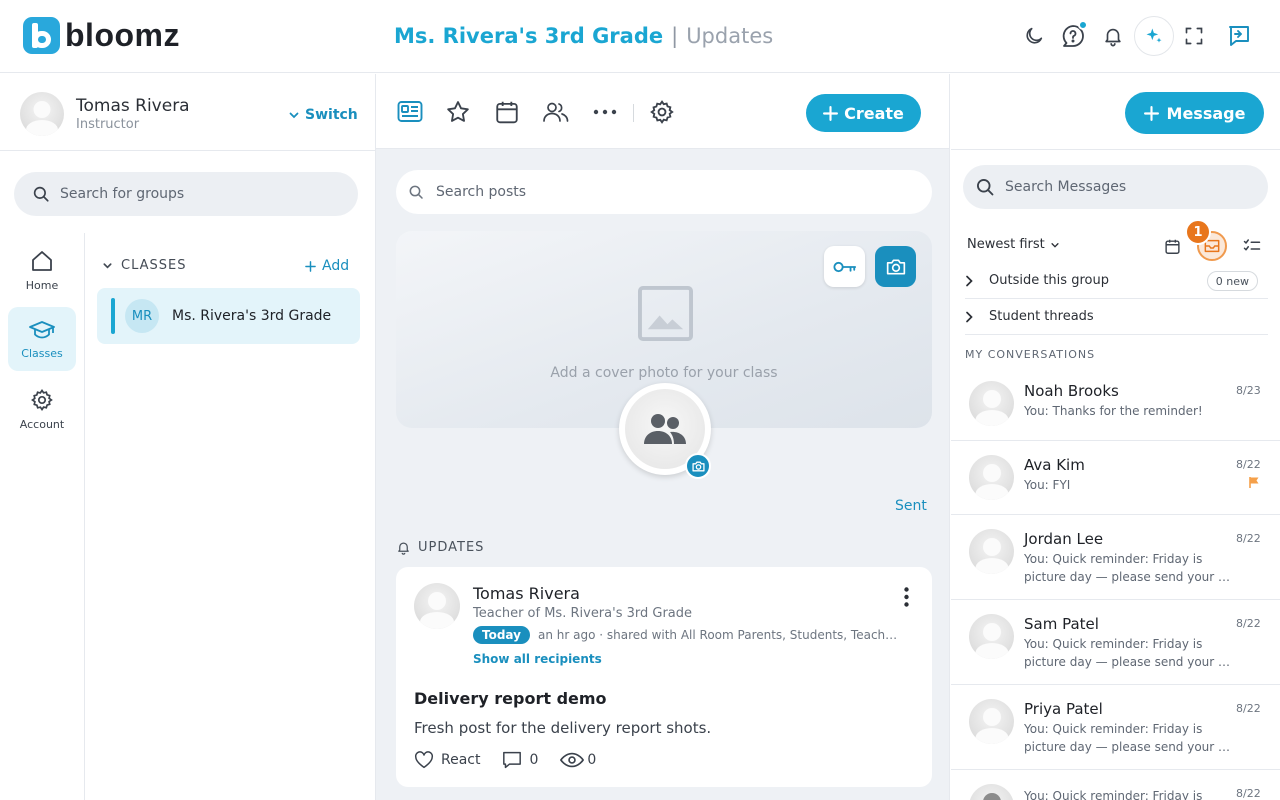  I want to click on graduation-cap-icon, so click(42, 329).